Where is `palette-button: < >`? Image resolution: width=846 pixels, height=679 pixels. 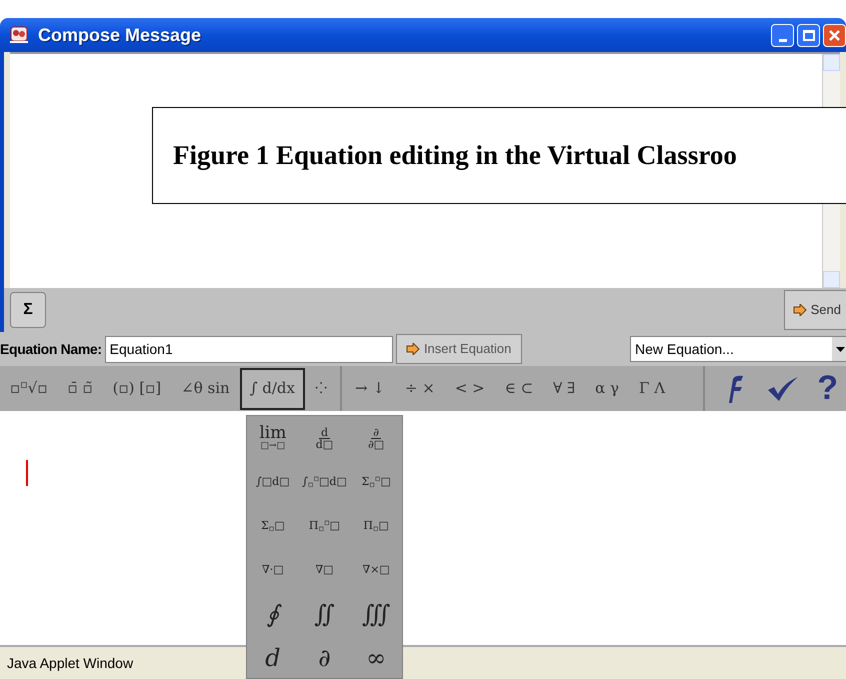
palette-button: < > is located at coordinates (469, 389).